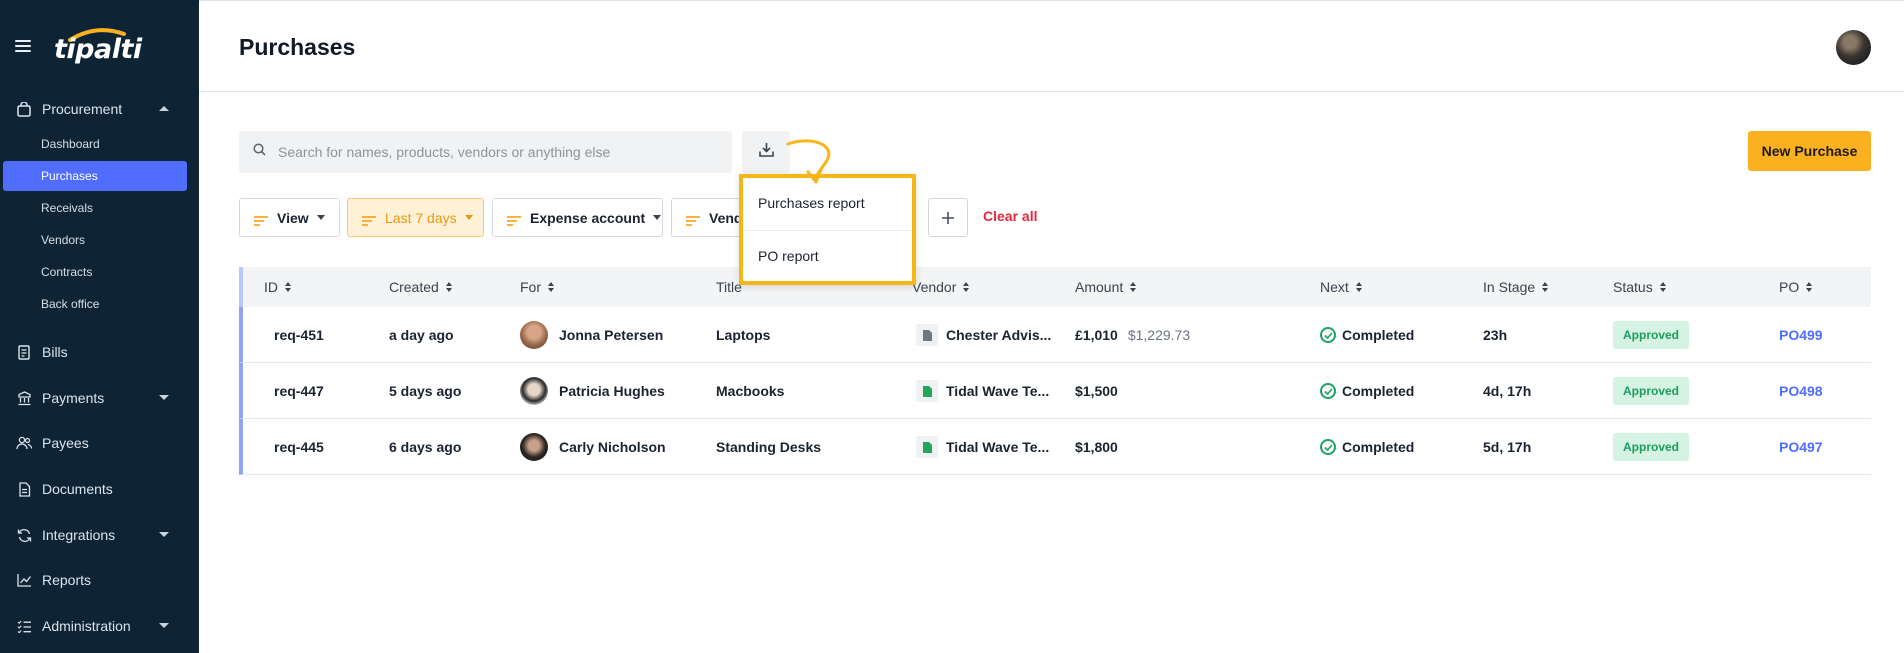 The height and width of the screenshot is (653, 1904). What do you see at coordinates (1010, 216) in the screenshot?
I see `clear-all-link: Clear all` at bounding box center [1010, 216].